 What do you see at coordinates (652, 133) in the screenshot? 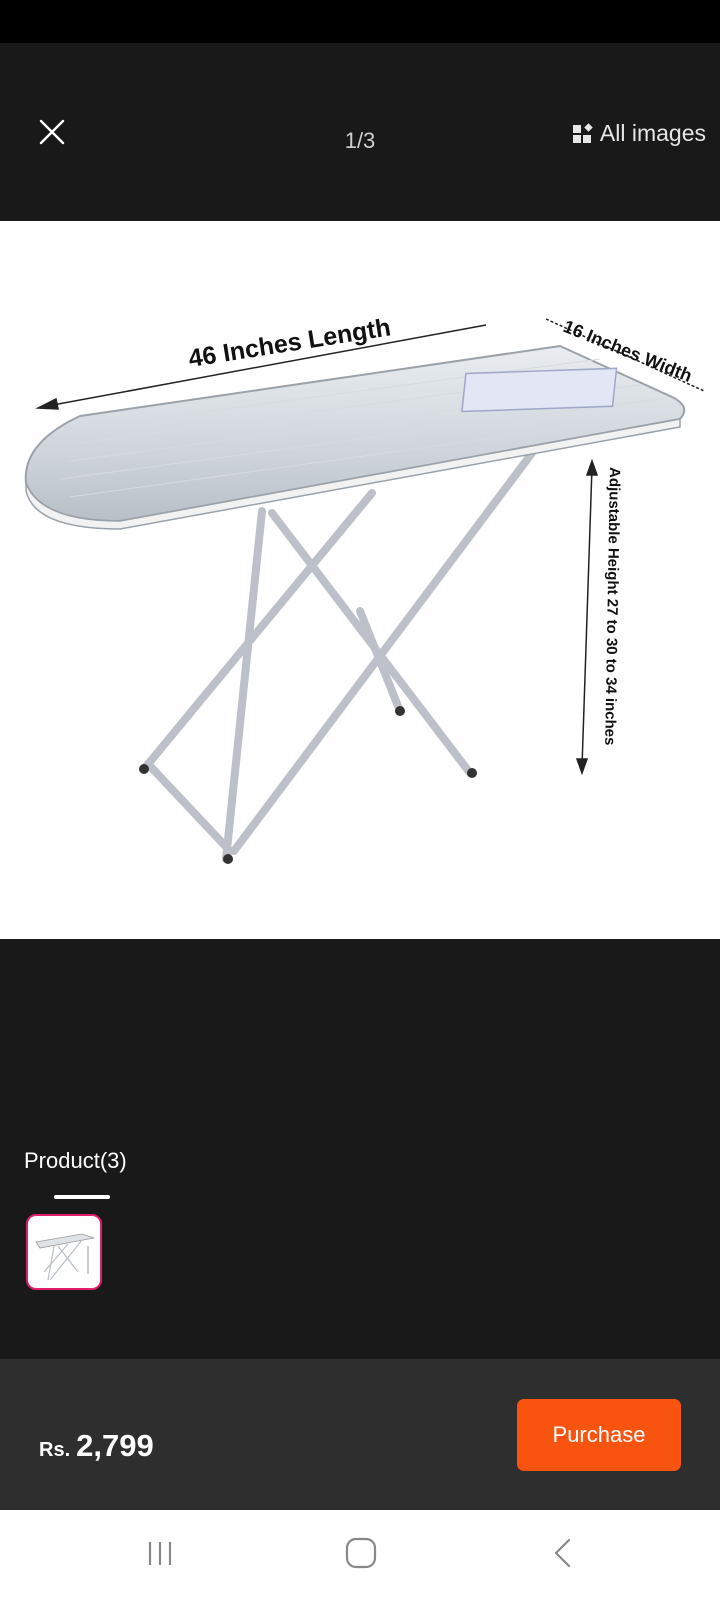
I see `all-images-label: All images` at bounding box center [652, 133].